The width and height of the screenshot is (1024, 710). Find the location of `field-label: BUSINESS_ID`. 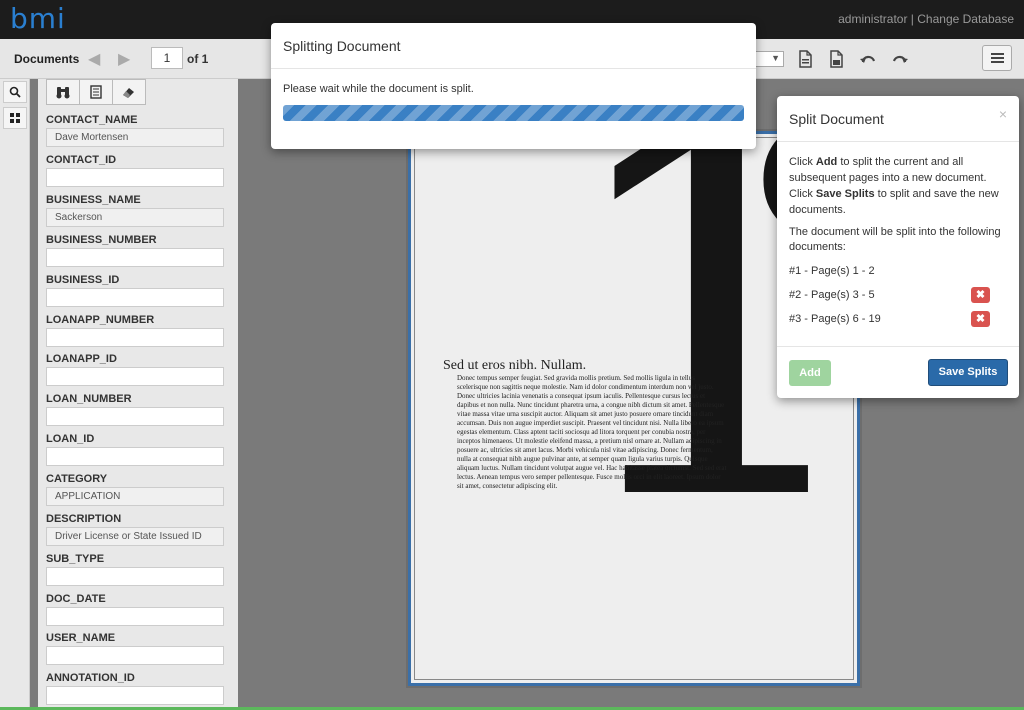

field-label: BUSINESS_ID is located at coordinates (83, 280).